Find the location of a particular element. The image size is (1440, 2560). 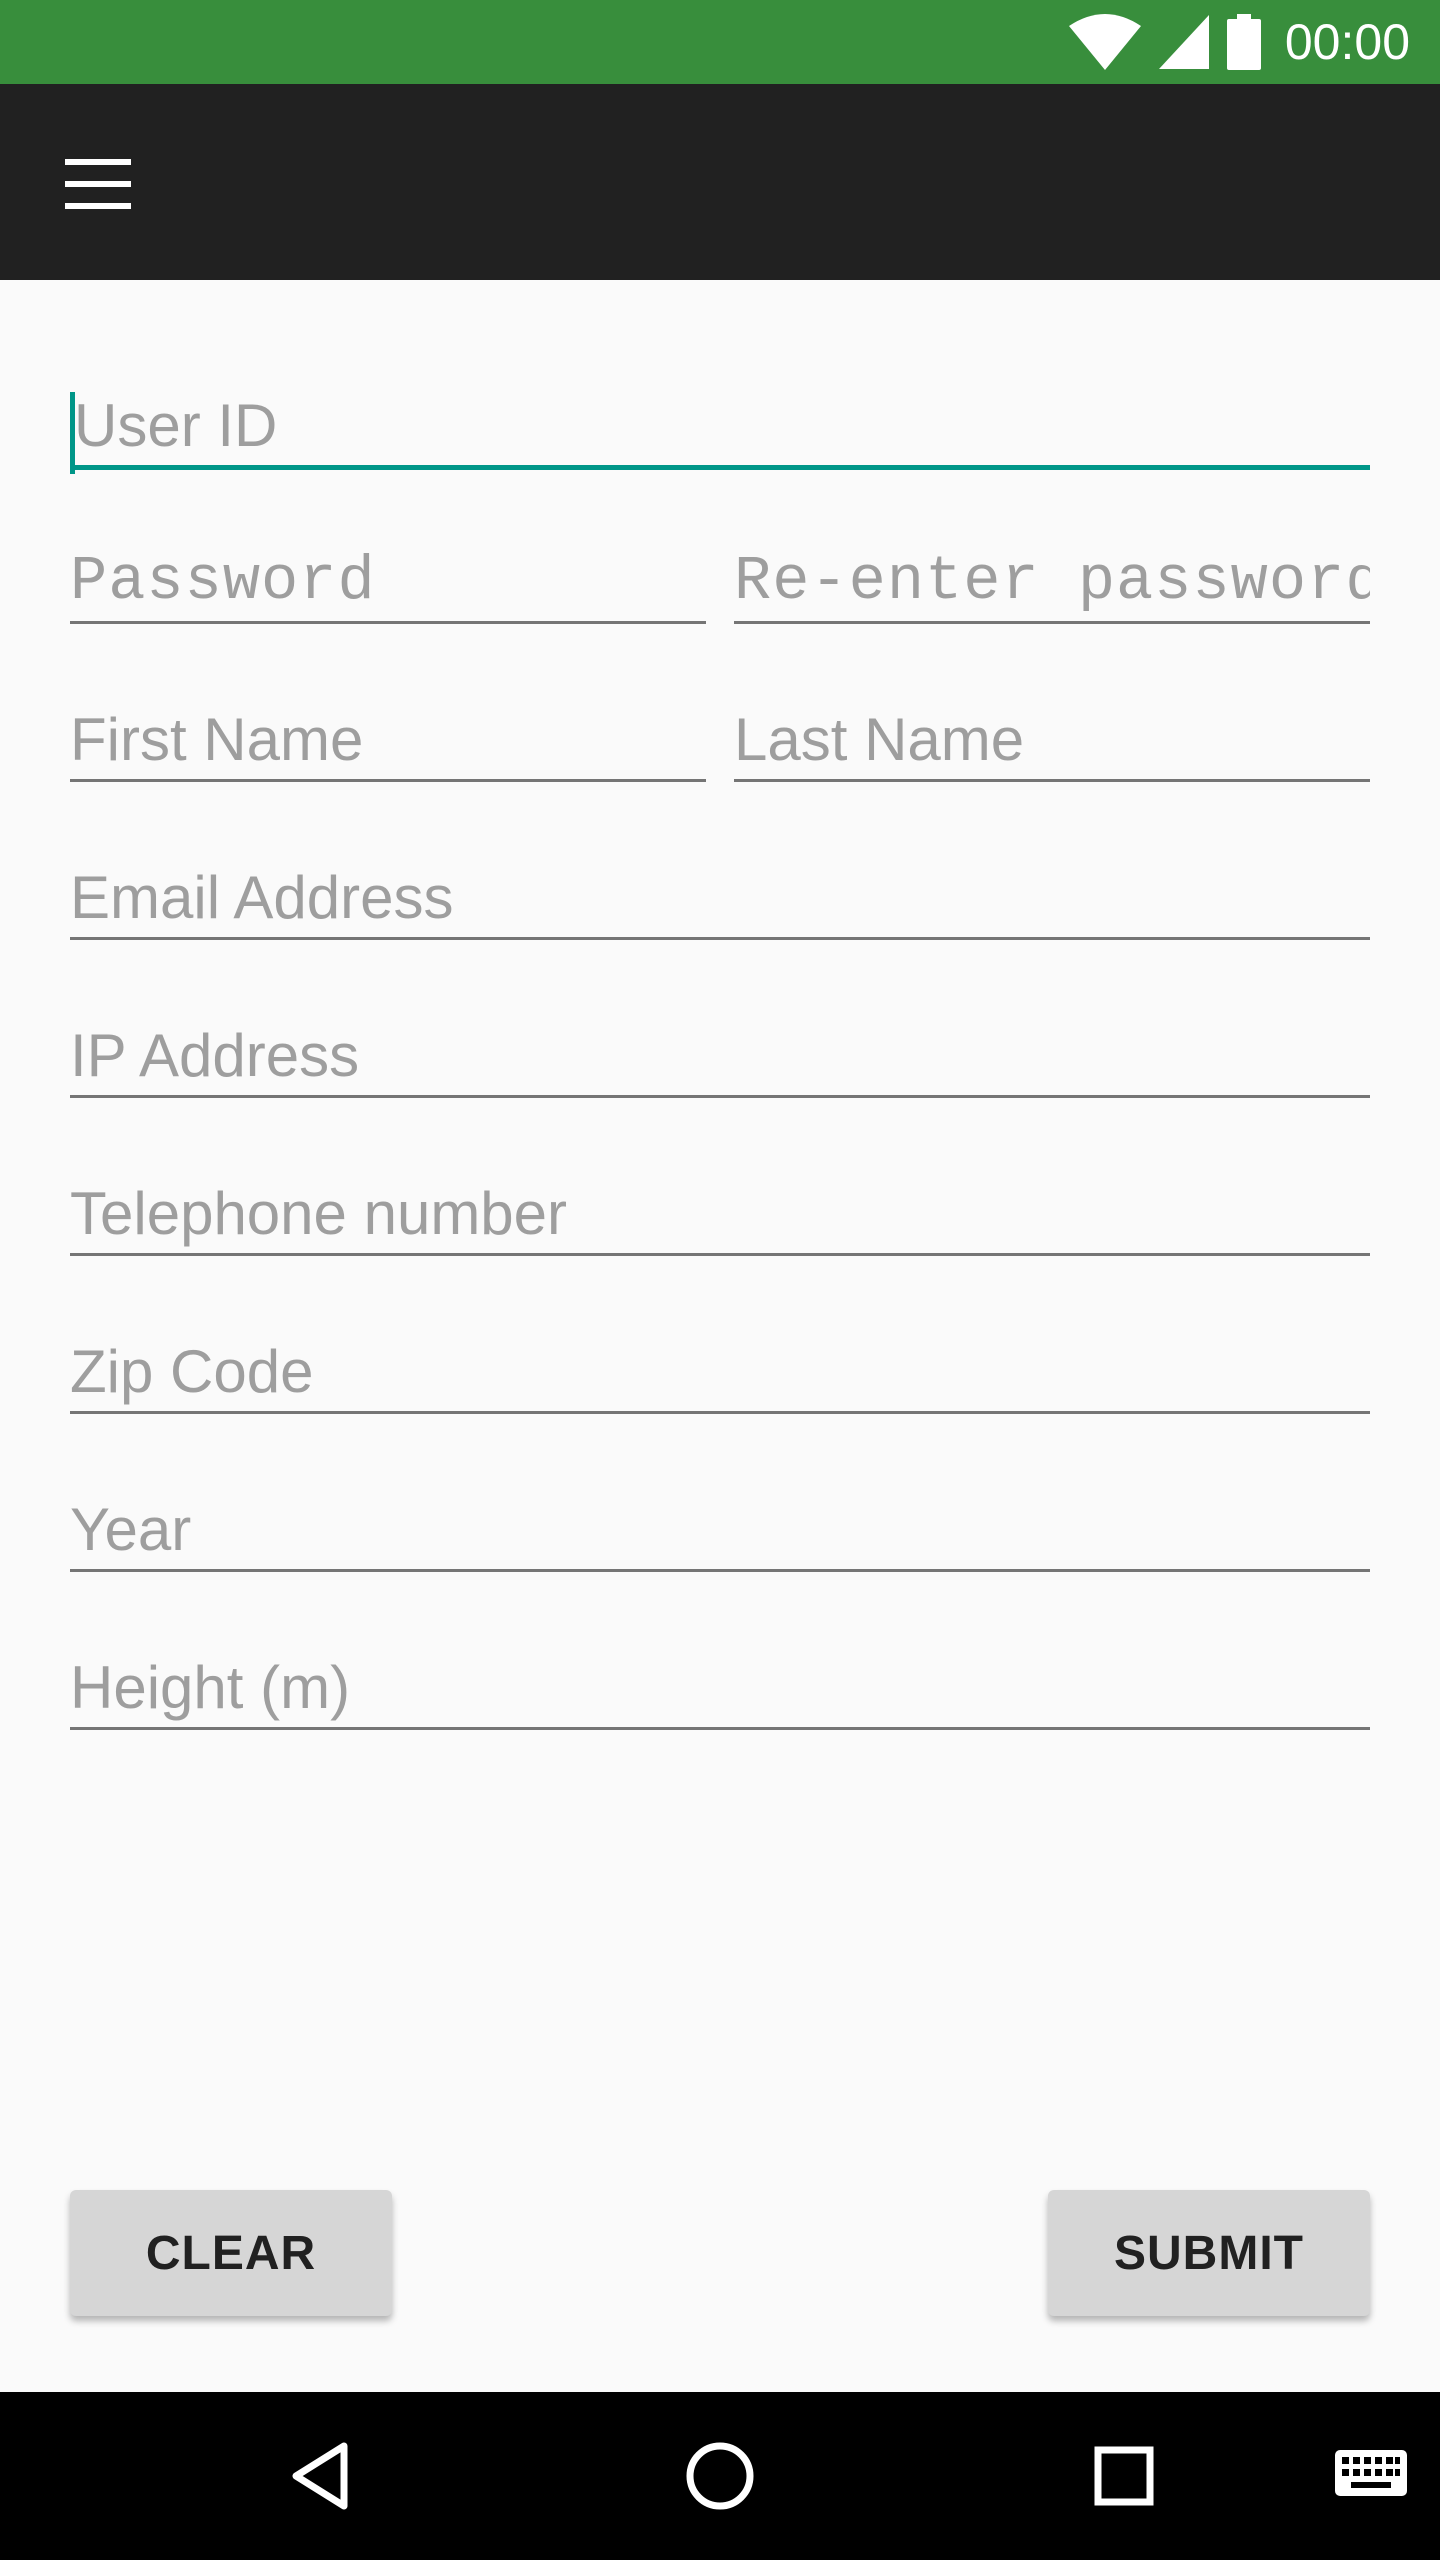

status-time: 00:00 is located at coordinates (1347, 42).